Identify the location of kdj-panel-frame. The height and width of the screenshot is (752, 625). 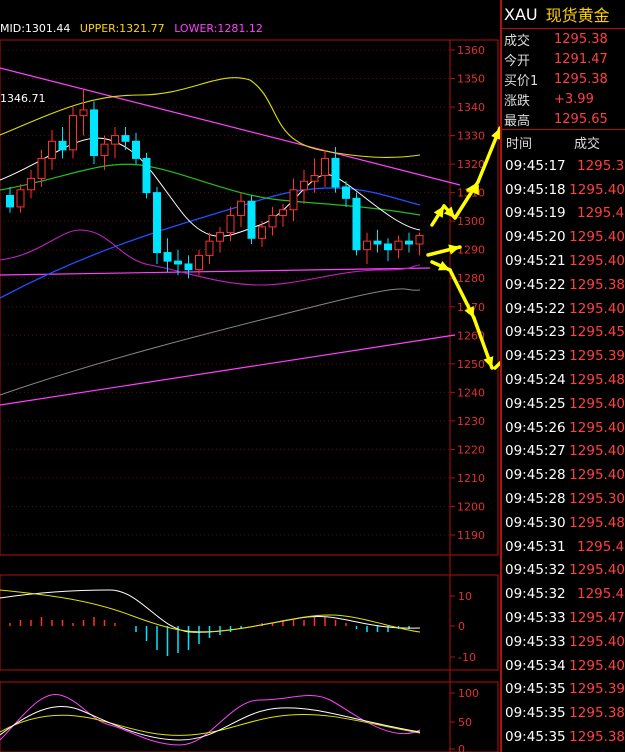
(249, 716).